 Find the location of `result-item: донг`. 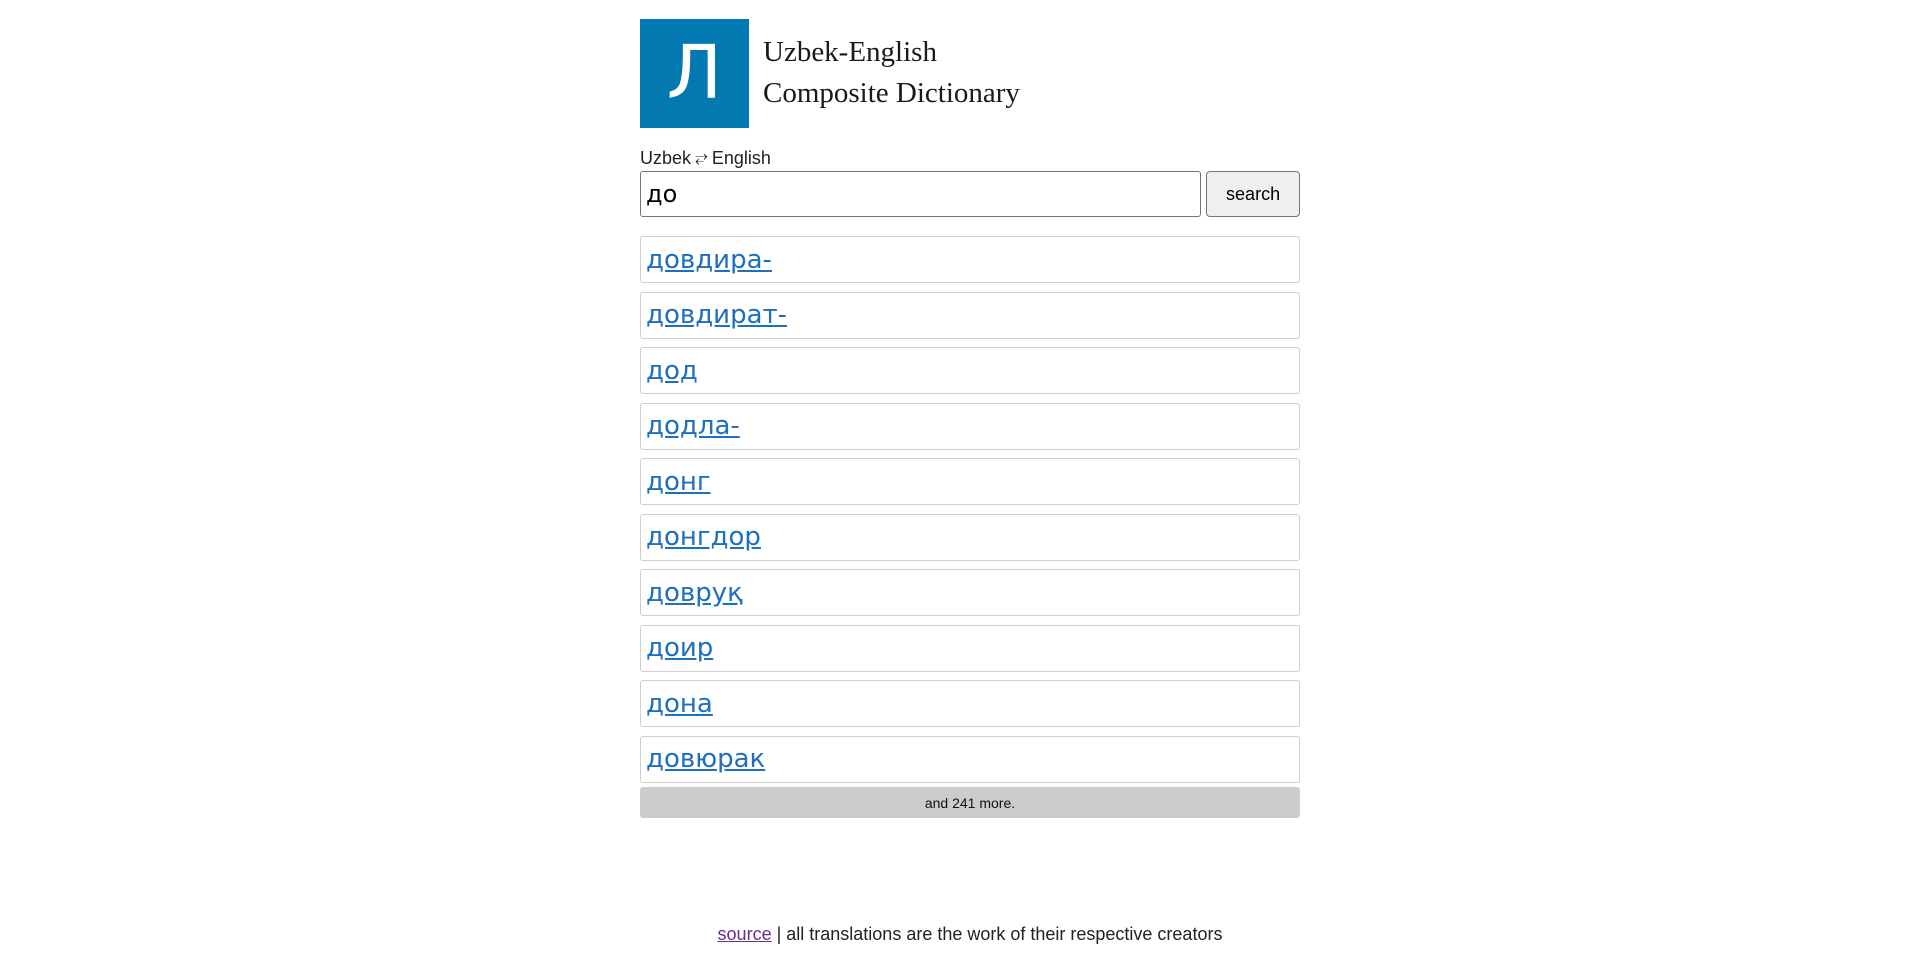

result-item: донг is located at coordinates (970, 481).